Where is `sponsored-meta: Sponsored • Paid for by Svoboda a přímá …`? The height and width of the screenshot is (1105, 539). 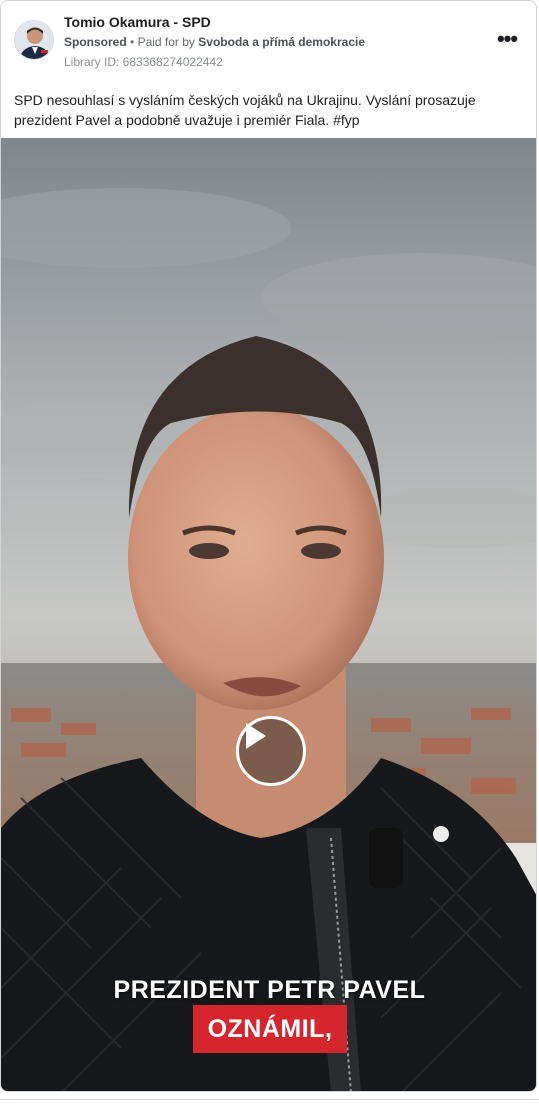
sponsored-meta: Sponsored • Paid for by Svoboda a přímá … is located at coordinates (214, 42).